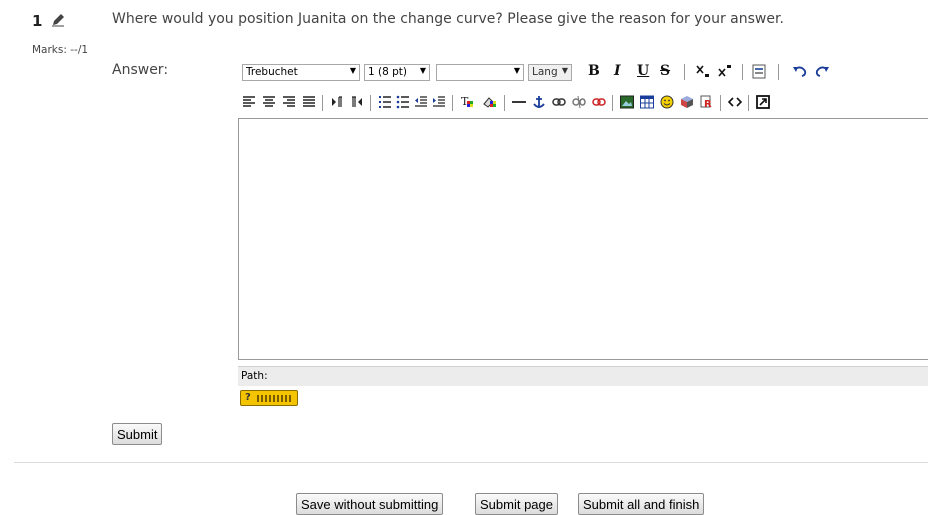 This screenshot has height=515, width=928. Describe the element at coordinates (269, 102) in the screenshot. I see `align-center-icon` at that location.